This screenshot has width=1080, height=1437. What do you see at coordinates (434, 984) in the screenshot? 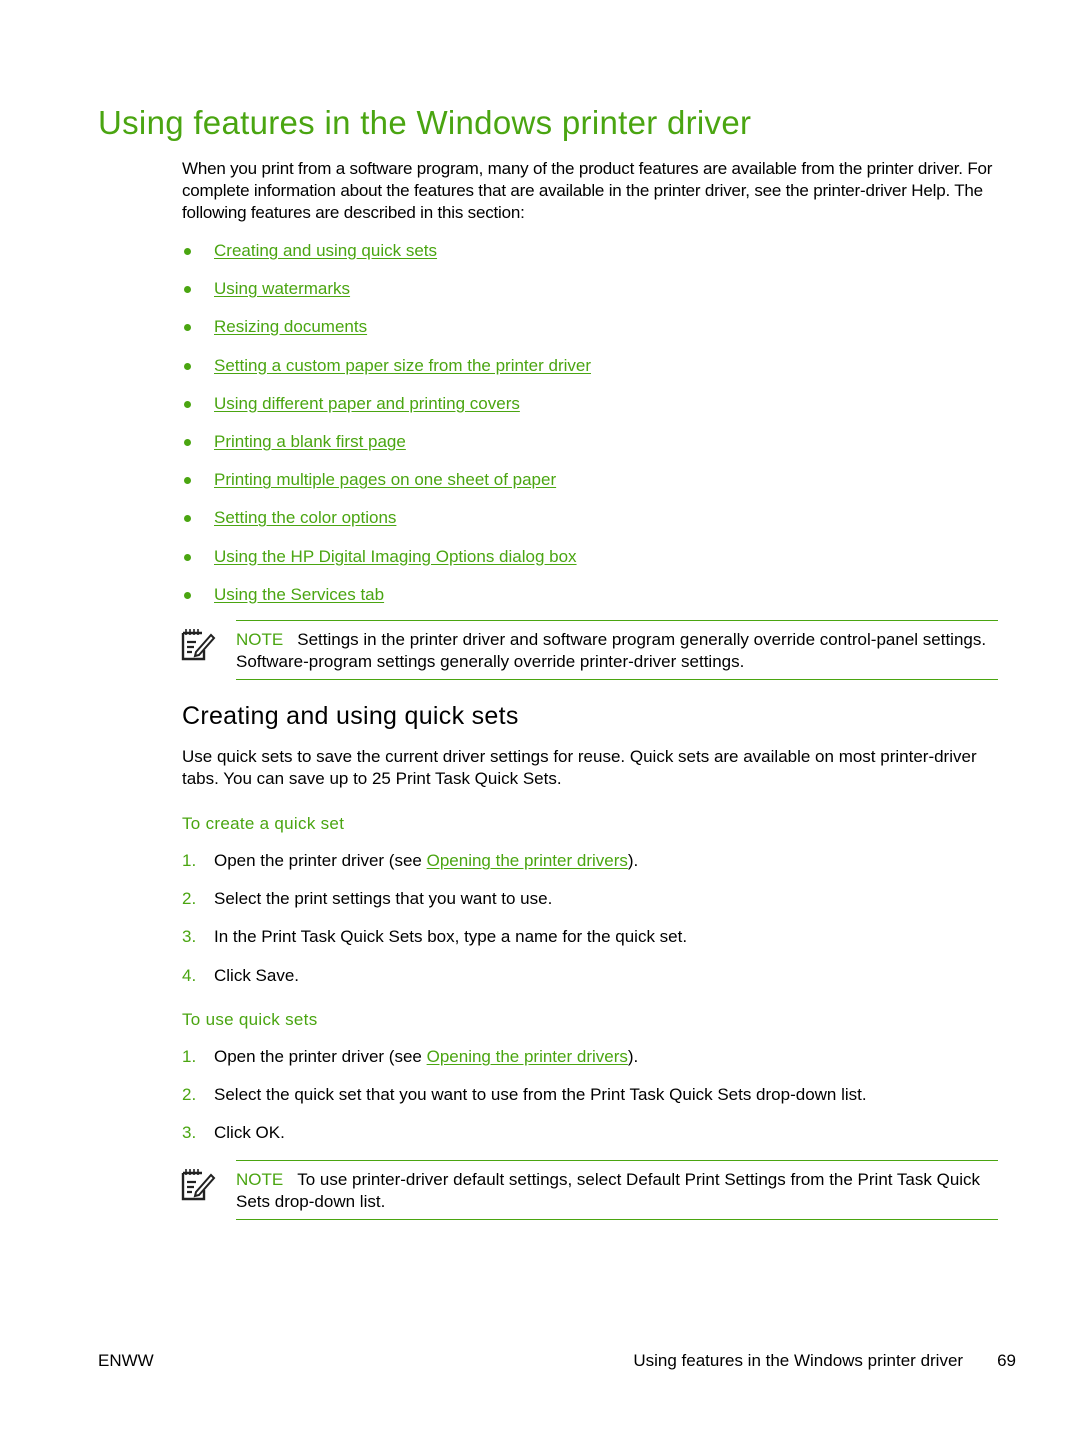
I see `step-item: 4. Click Save.` at bounding box center [434, 984].